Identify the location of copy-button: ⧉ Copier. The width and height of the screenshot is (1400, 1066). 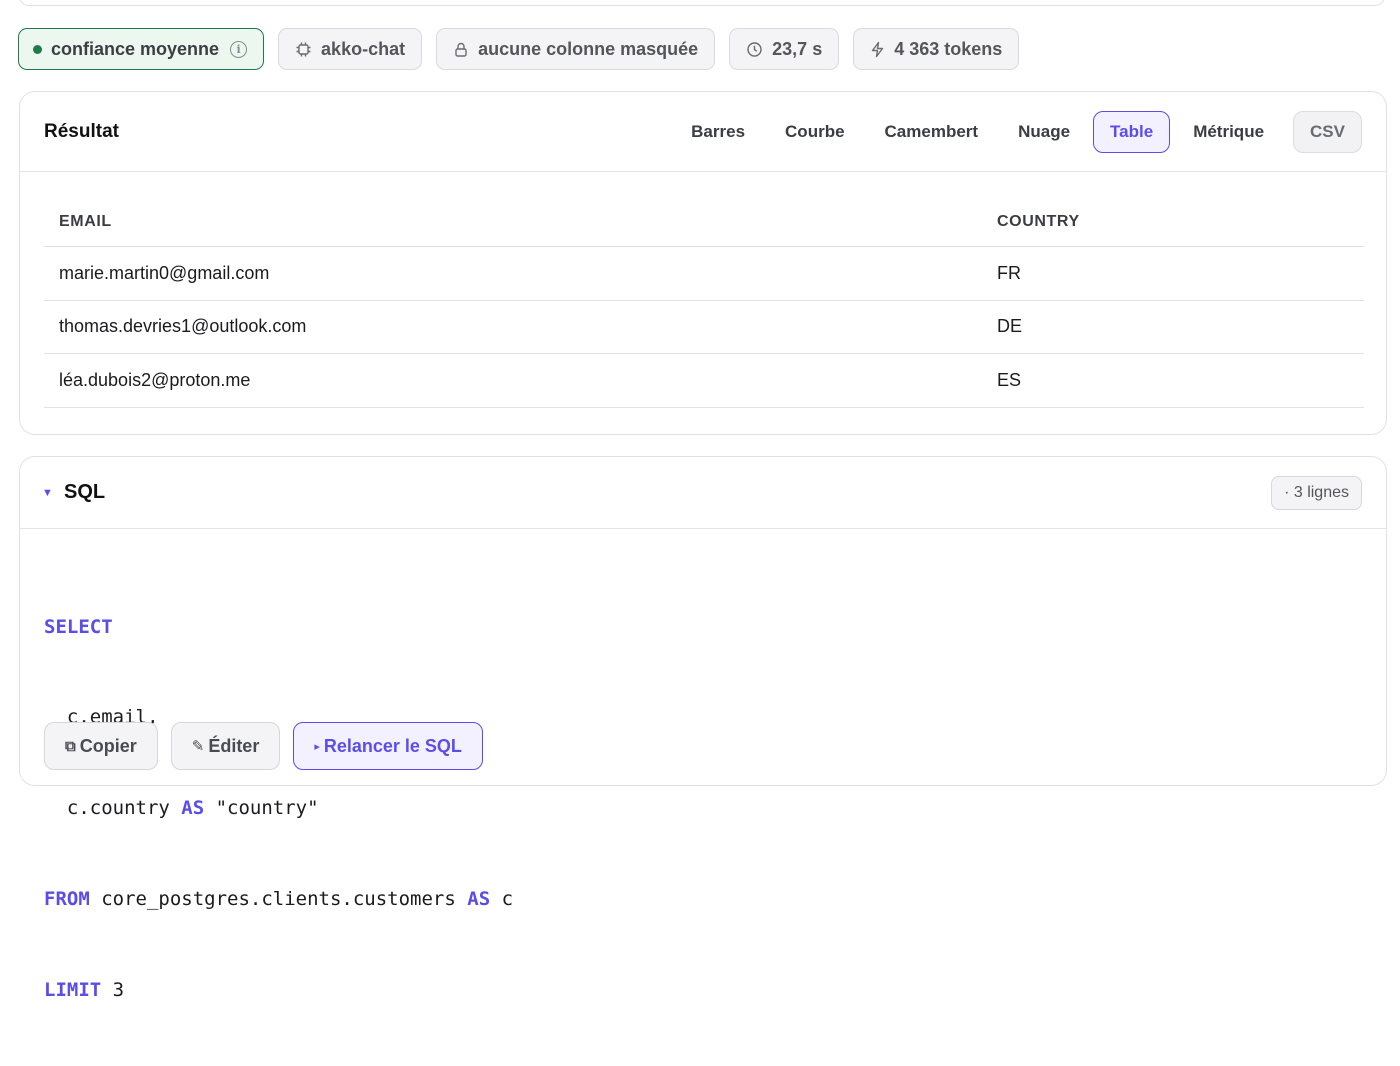
(101, 746).